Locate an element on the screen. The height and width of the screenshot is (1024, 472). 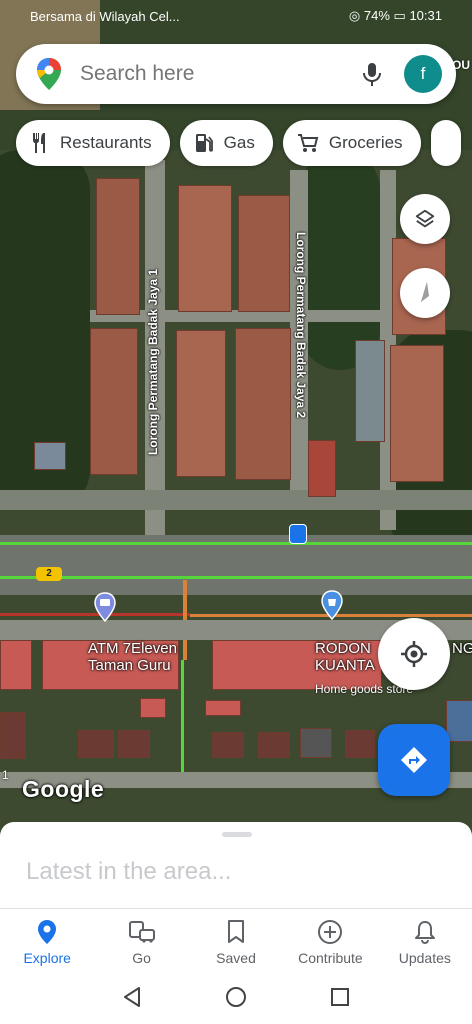
street-label: Lorong Permatang Badak Jaya 1 is located at coordinates (153, 361).